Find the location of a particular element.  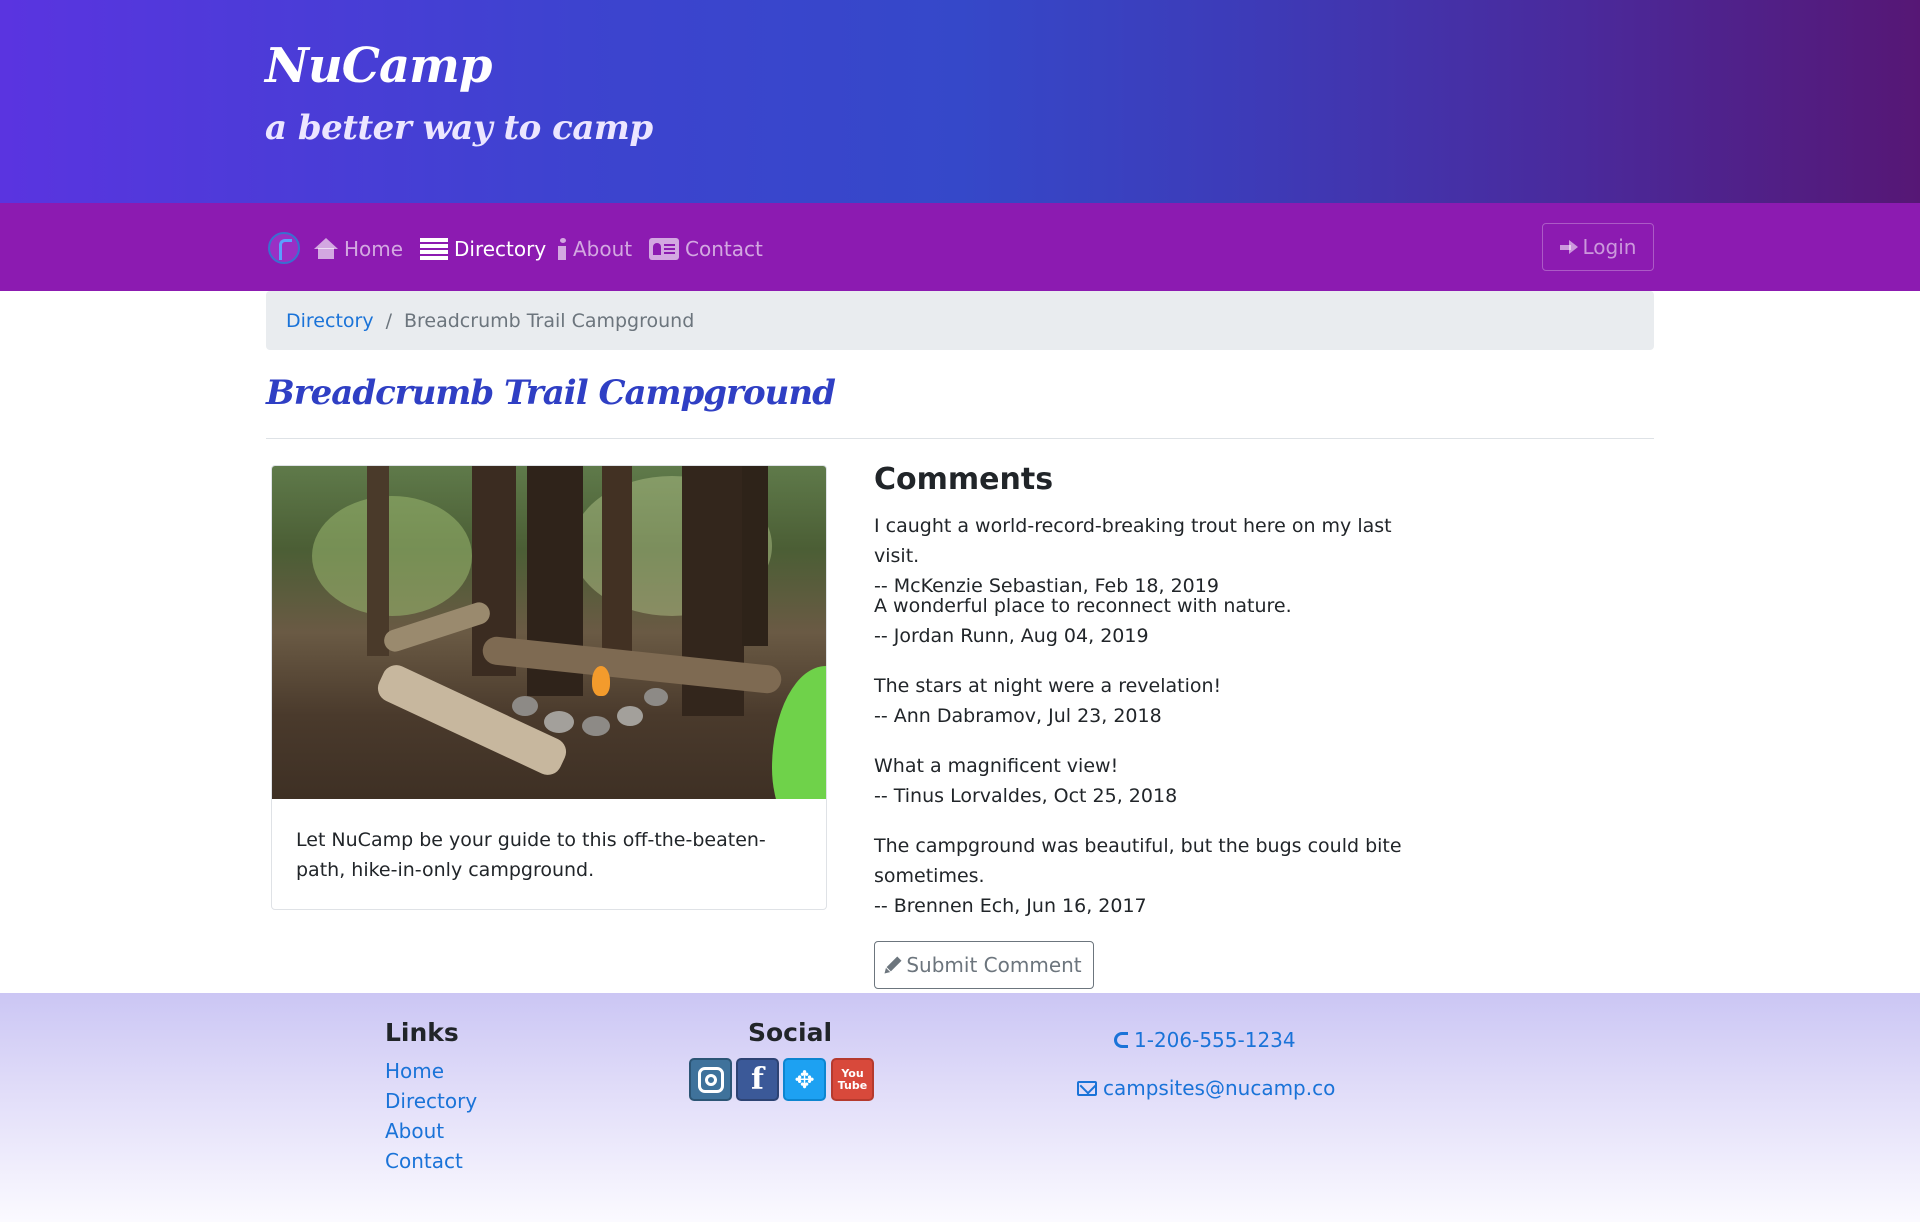

list-icon is located at coordinates (434, 249).